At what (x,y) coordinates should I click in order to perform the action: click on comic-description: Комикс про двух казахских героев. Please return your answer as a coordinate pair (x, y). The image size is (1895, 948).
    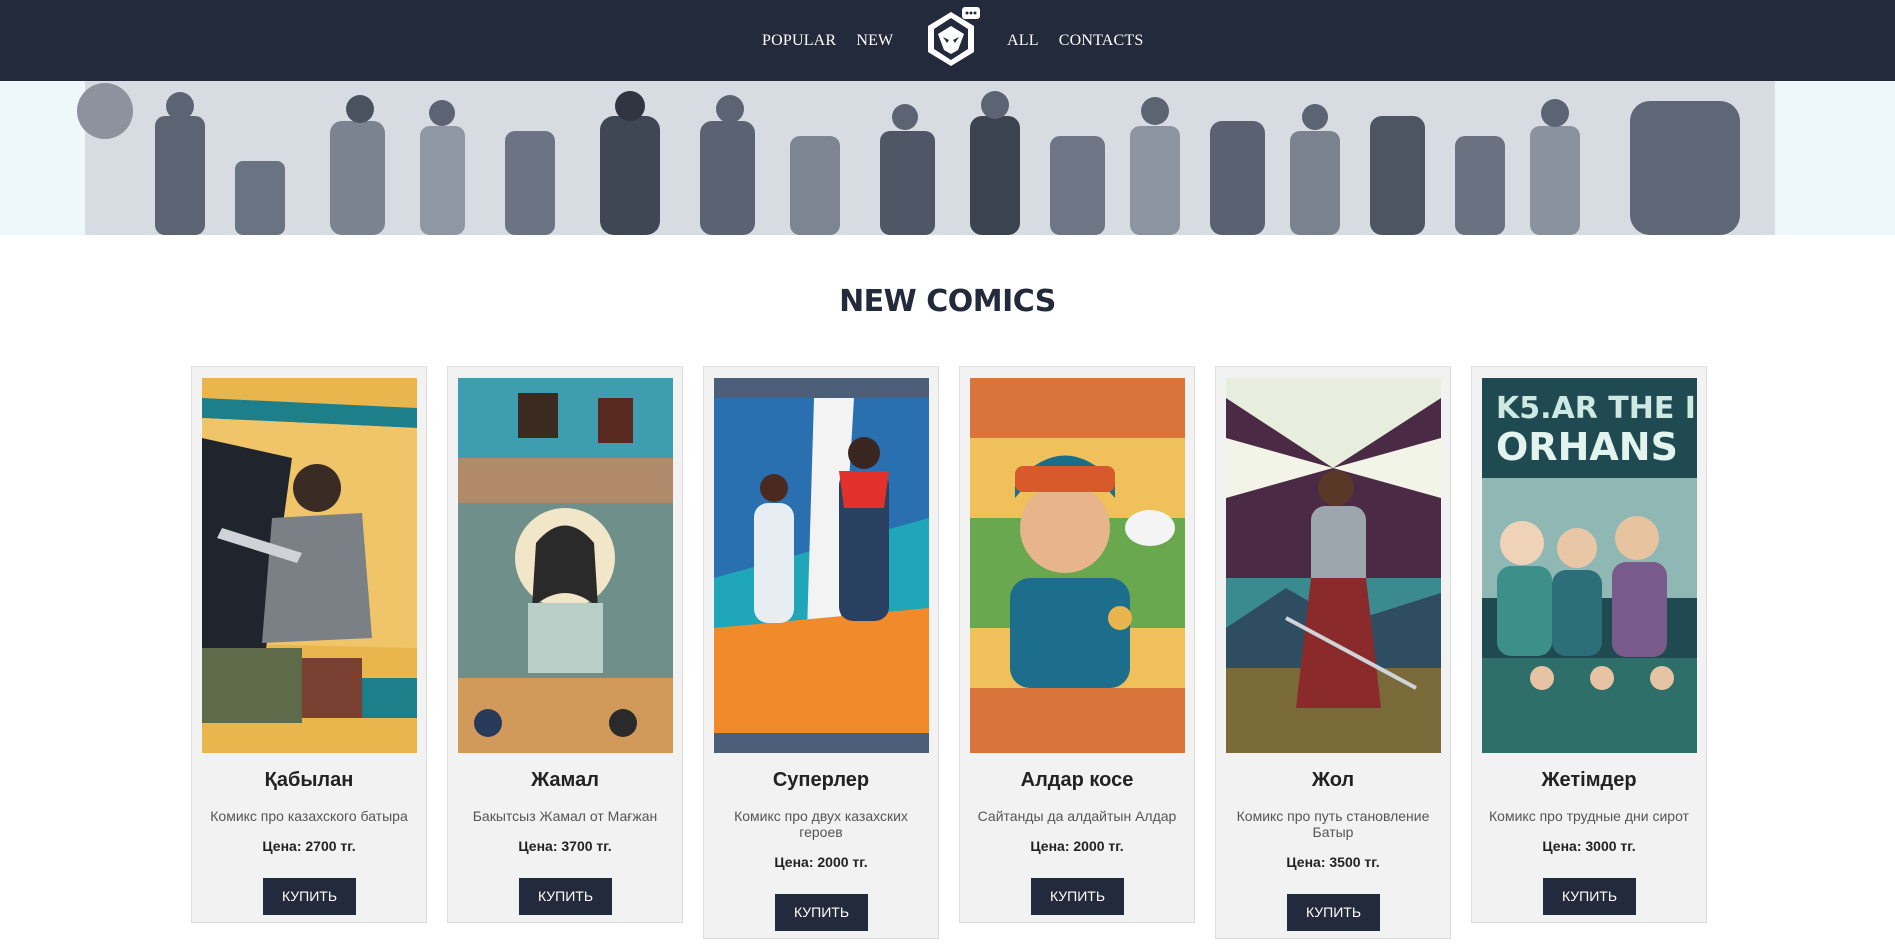
    Looking at the image, I should click on (821, 824).